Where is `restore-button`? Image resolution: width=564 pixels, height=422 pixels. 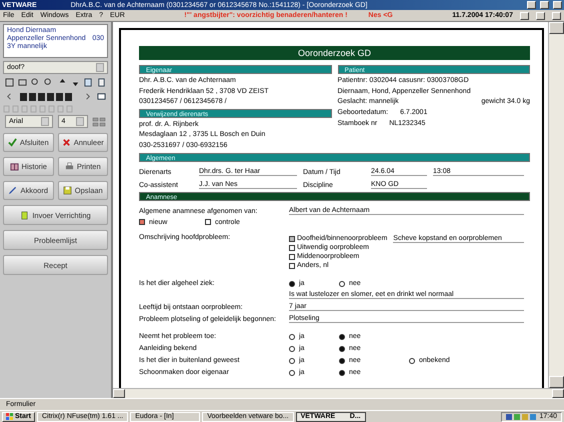 restore-button is located at coordinates (540, 16).